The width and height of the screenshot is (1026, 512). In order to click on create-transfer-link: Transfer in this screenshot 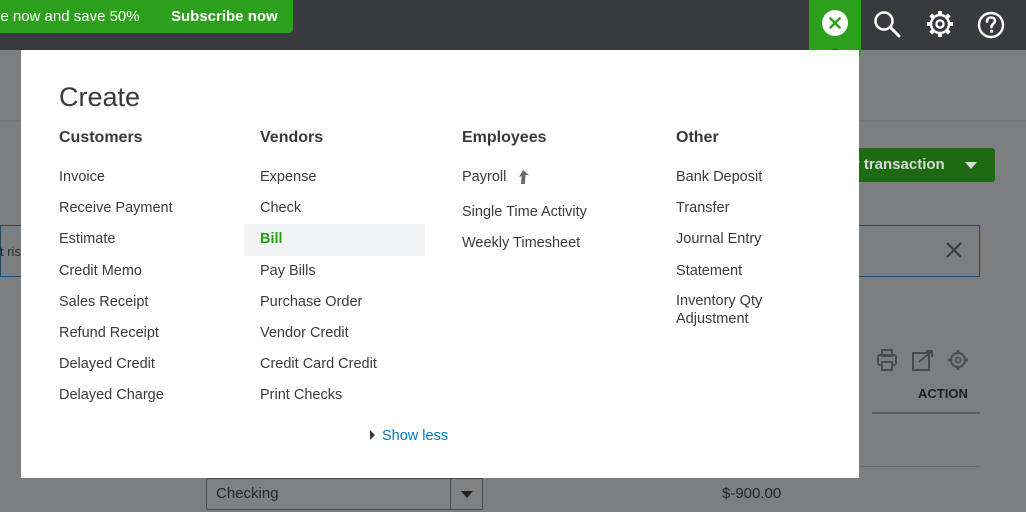, I will do `click(736, 208)`.